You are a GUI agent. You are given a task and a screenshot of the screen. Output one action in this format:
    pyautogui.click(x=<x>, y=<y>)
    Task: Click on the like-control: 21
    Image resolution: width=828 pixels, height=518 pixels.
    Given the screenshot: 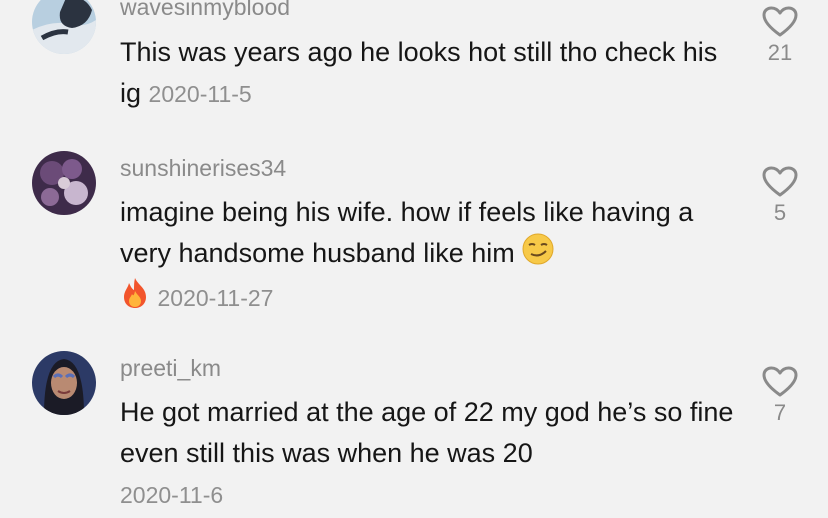 What is the action you would take?
    pyautogui.click(x=780, y=36)
    